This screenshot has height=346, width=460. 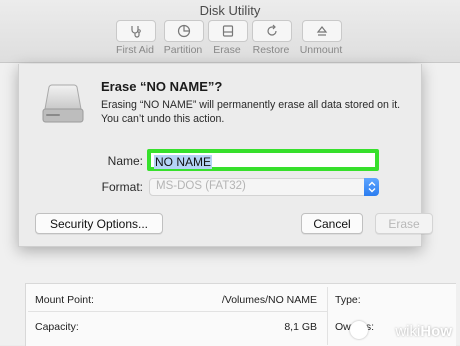 What do you see at coordinates (183, 162) in the screenshot?
I see `name-field-value: NO NAME` at bounding box center [183, 162].